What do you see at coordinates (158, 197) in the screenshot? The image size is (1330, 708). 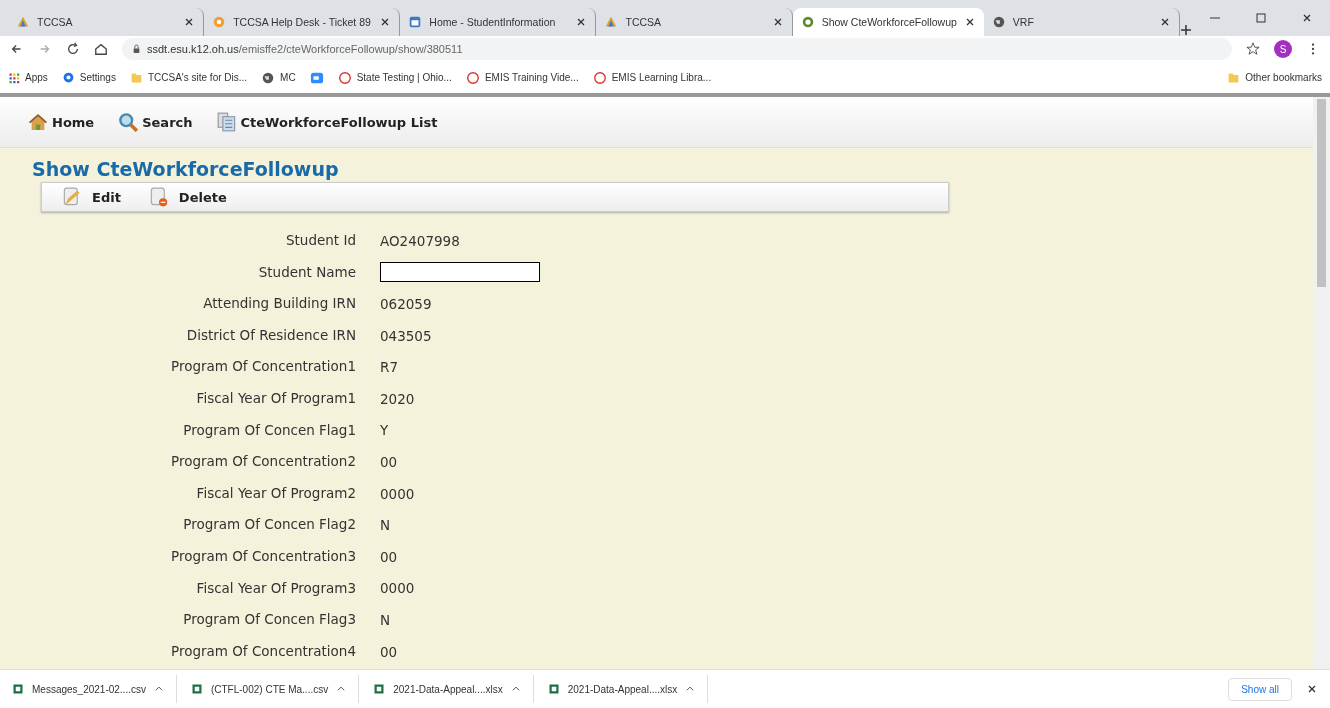 I see `delete-page-icon` at bounding box center [158, 197].